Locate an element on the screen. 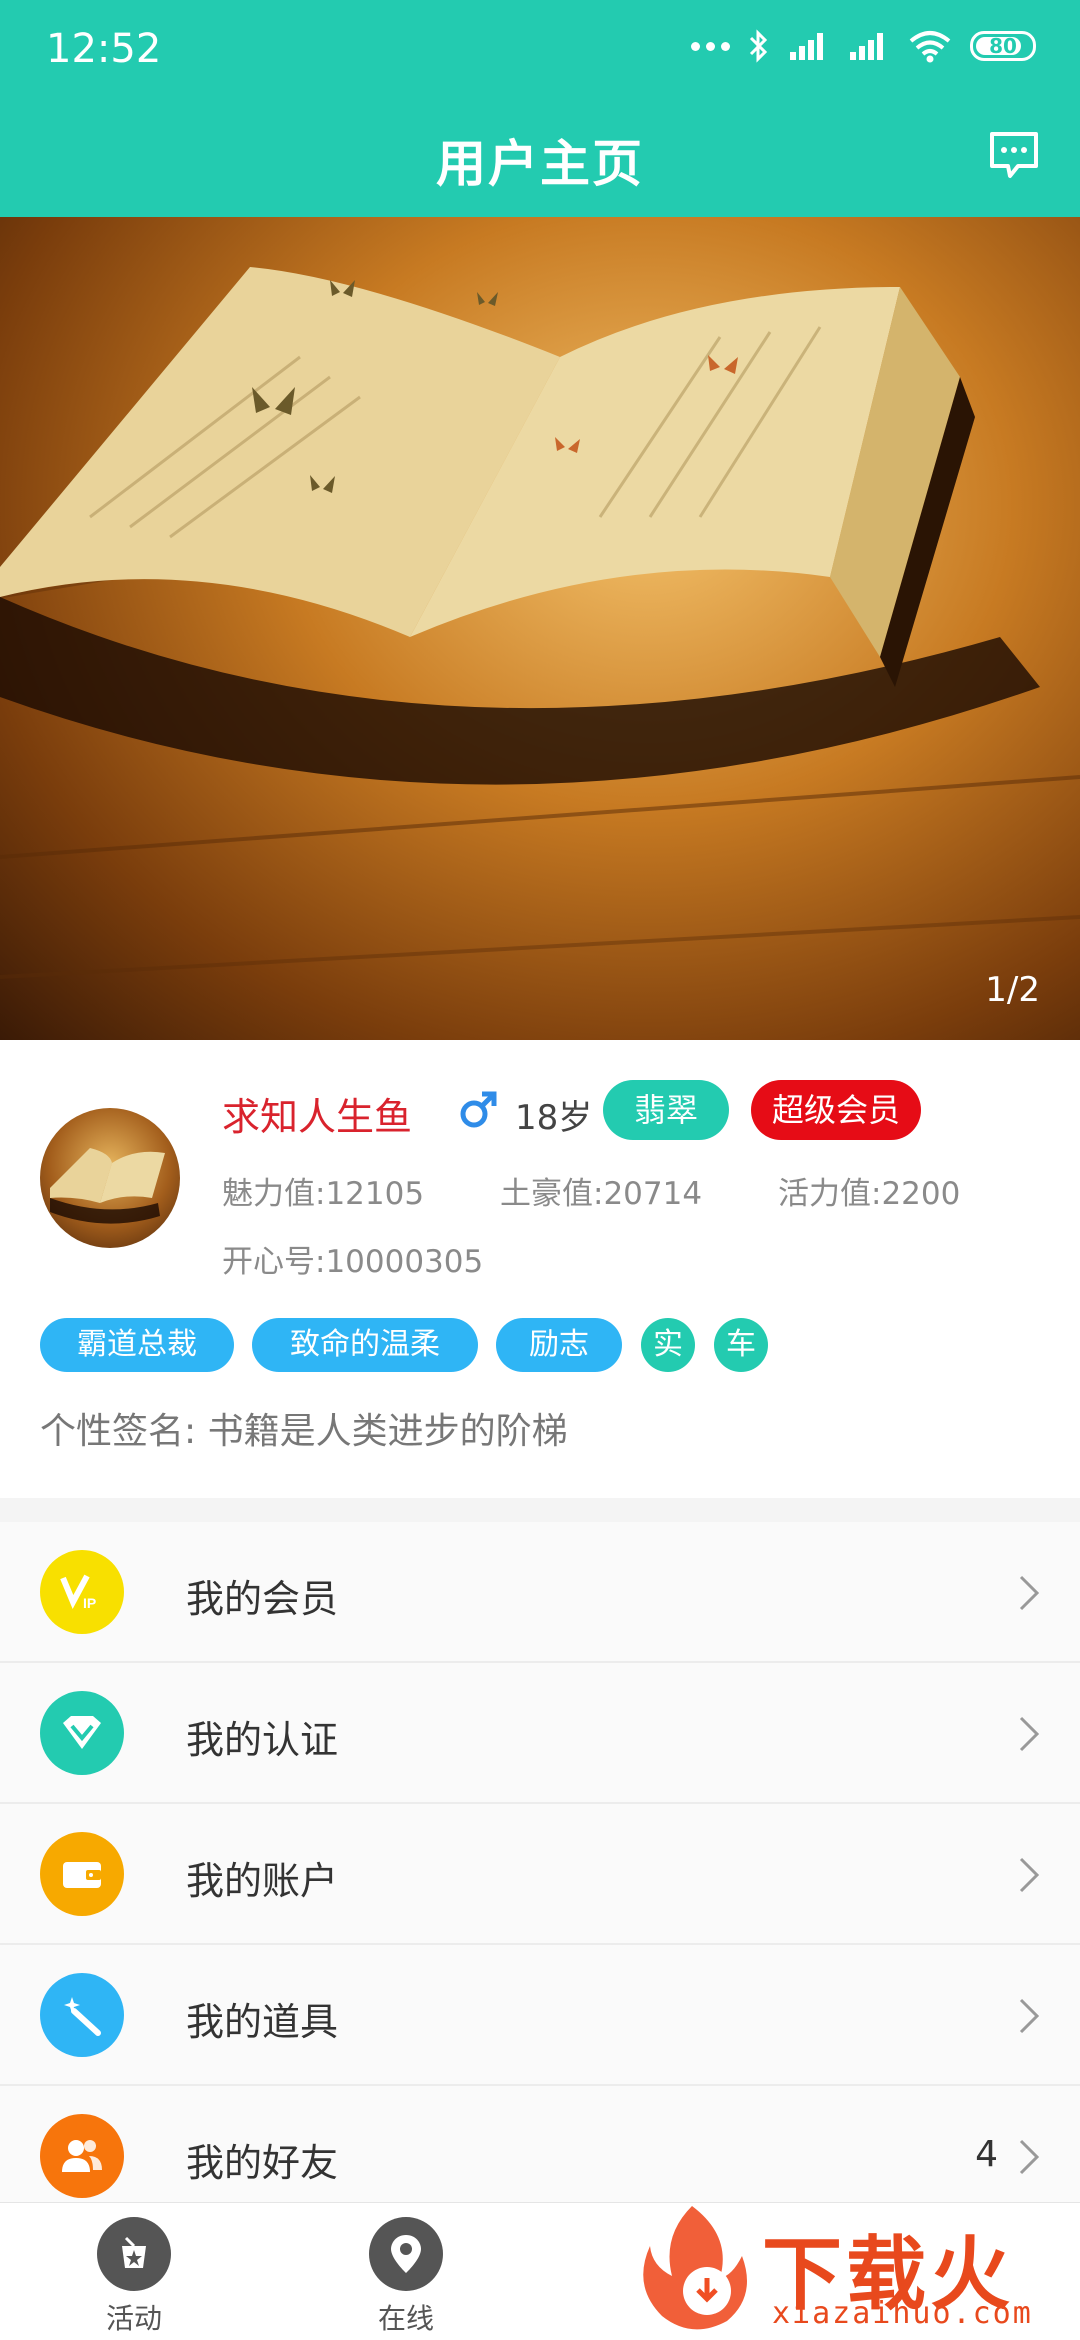 This screenshot has height=2340, width=1080. battery-icon: 80 is located at coordinates (1003, 46).